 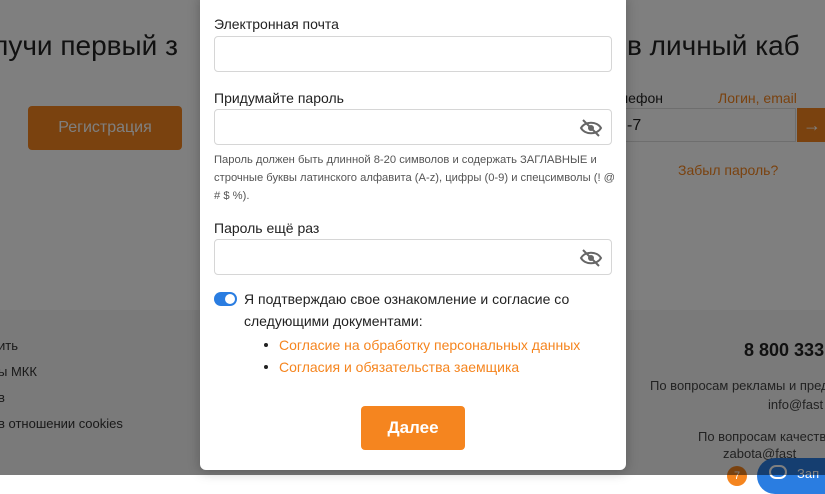 I want to click on toggle-knob, so click(x=230, y=299).